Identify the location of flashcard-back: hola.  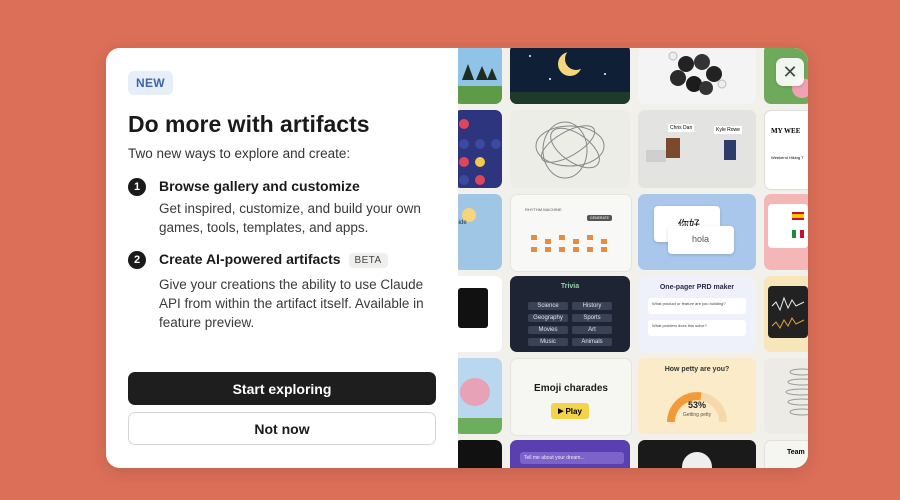
(701, 239).